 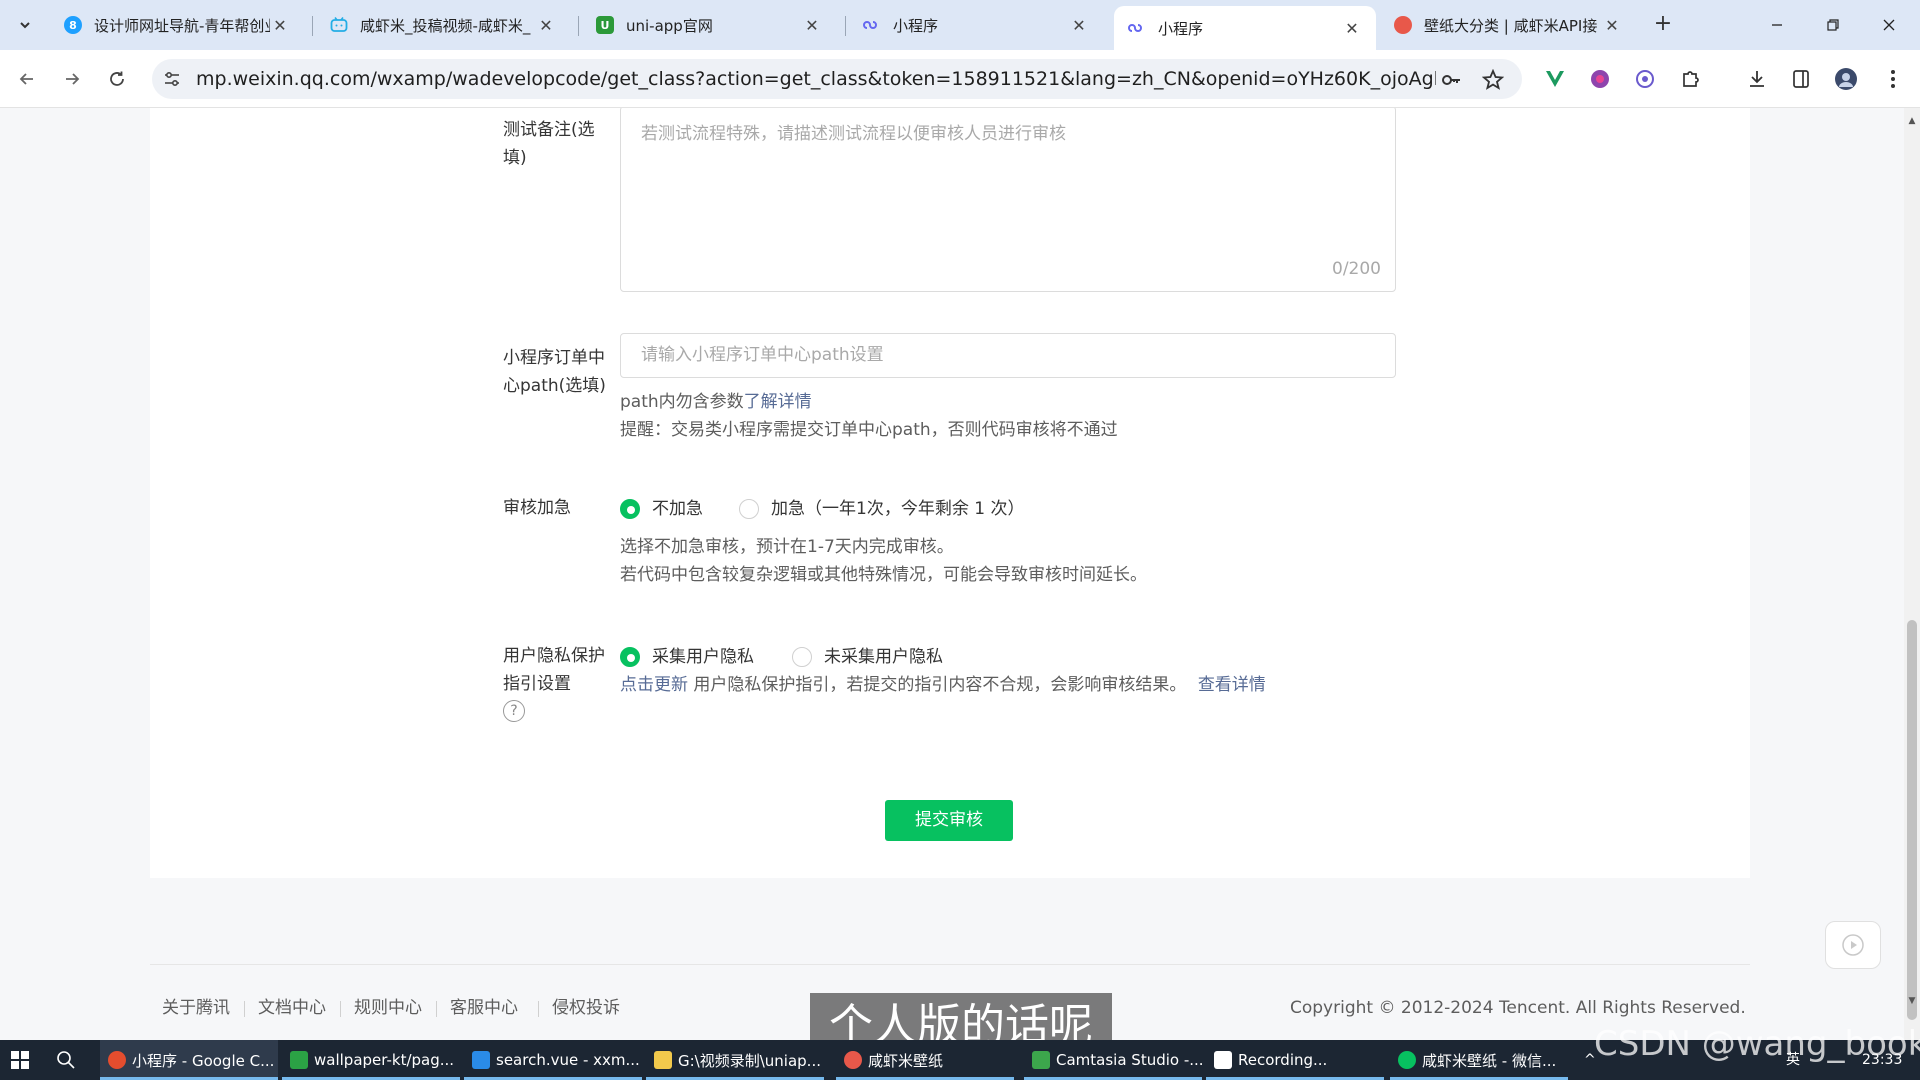 I want to click on expedite-option-no: 不加急, so click(x=661, y=509).